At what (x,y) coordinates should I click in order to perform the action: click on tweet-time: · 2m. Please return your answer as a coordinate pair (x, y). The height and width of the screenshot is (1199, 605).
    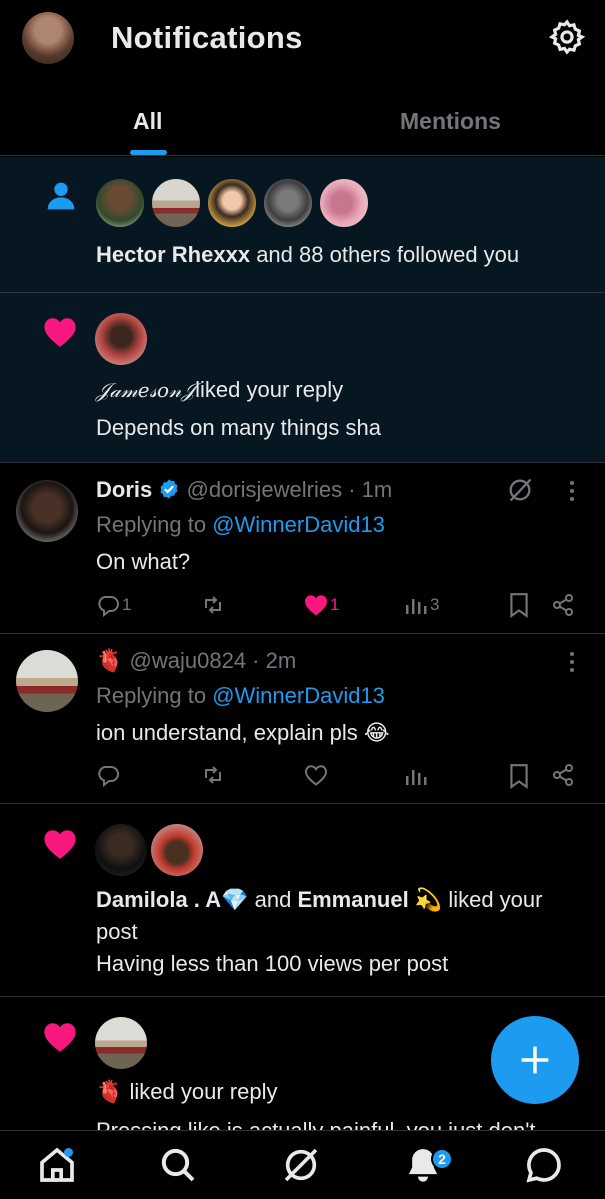
    Looking at the image, I should click on (271, 660).